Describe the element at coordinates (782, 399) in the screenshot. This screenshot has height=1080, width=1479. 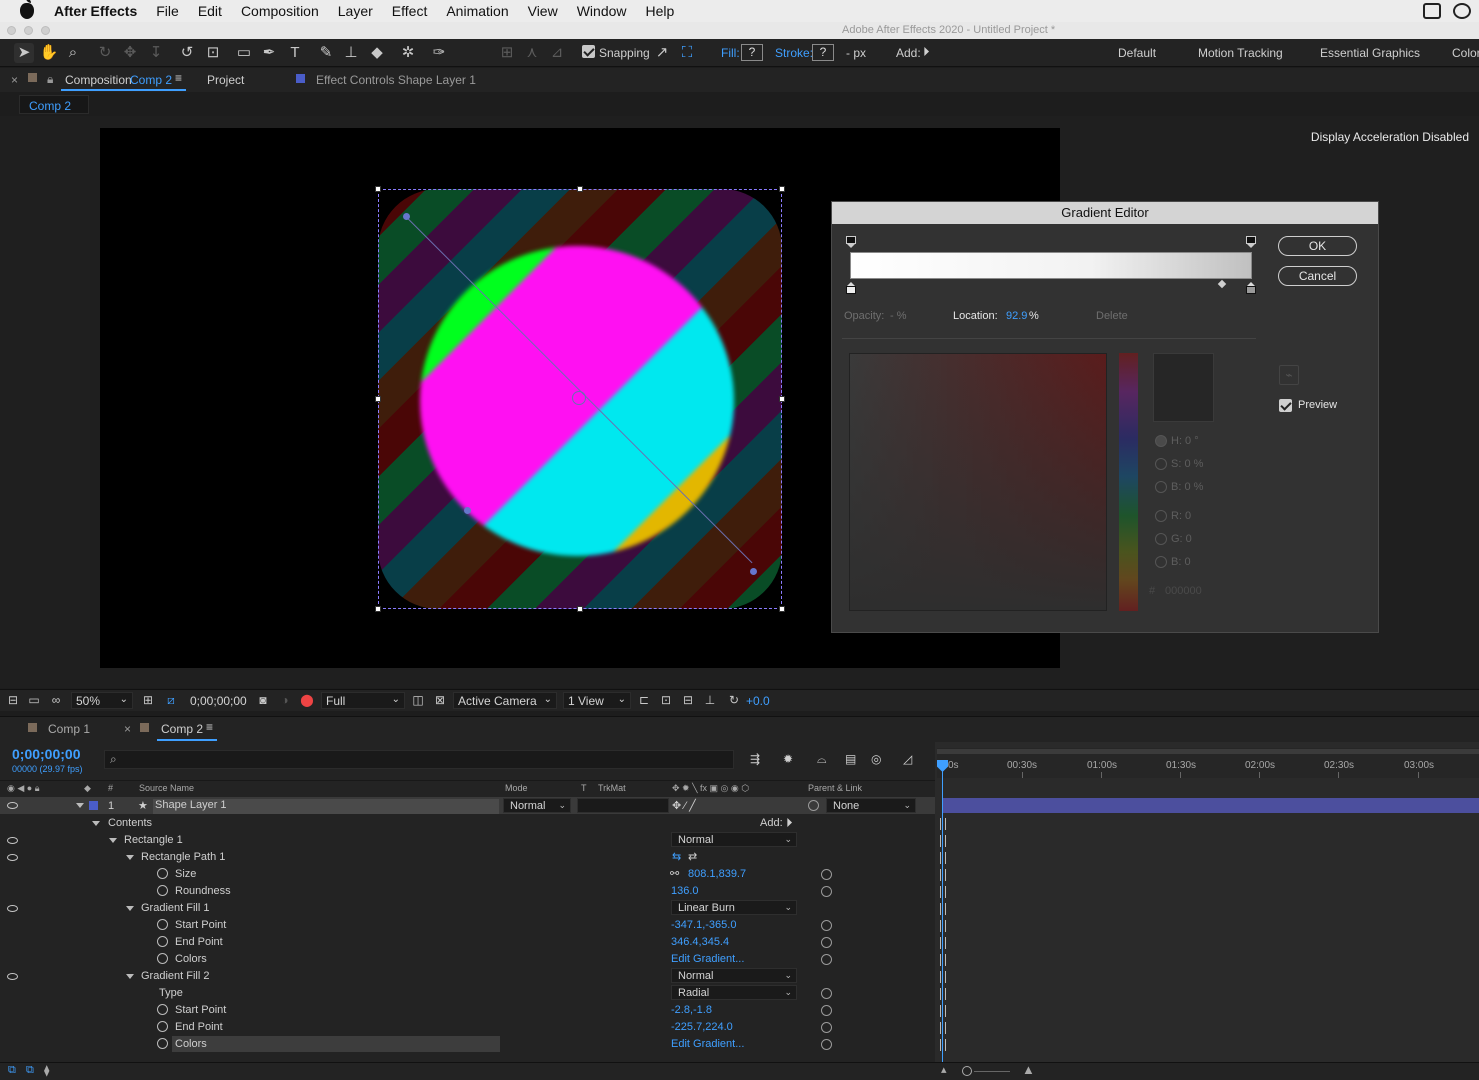
I see `transform-handle-right` at that location.